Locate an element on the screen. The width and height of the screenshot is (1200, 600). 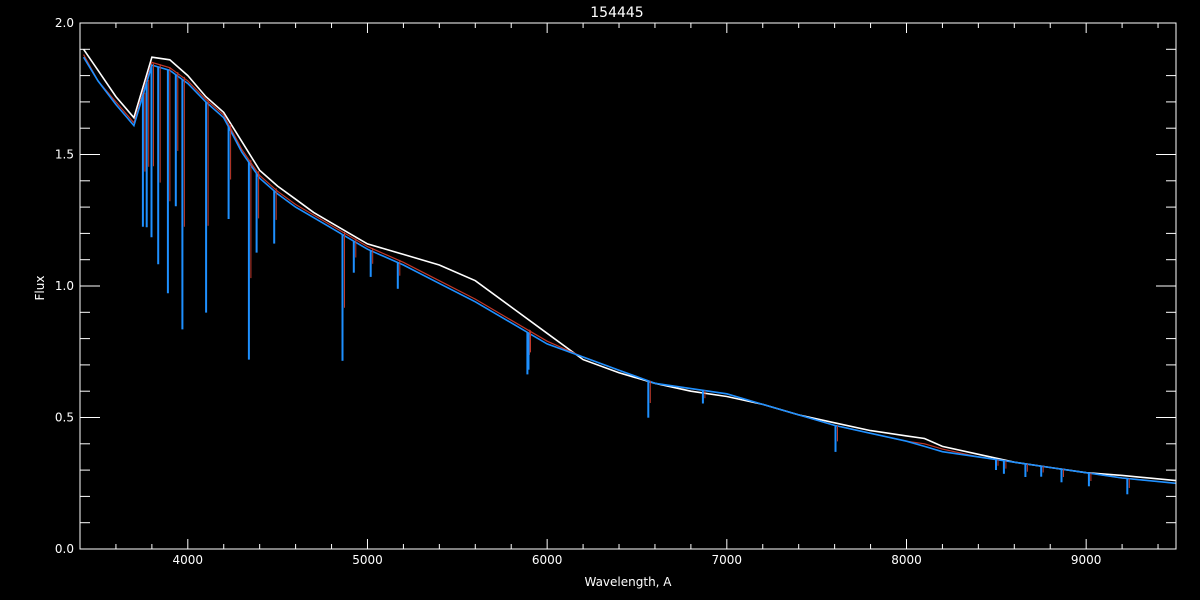
x-tick-label: 5000 is located at coordinates (367, 560).